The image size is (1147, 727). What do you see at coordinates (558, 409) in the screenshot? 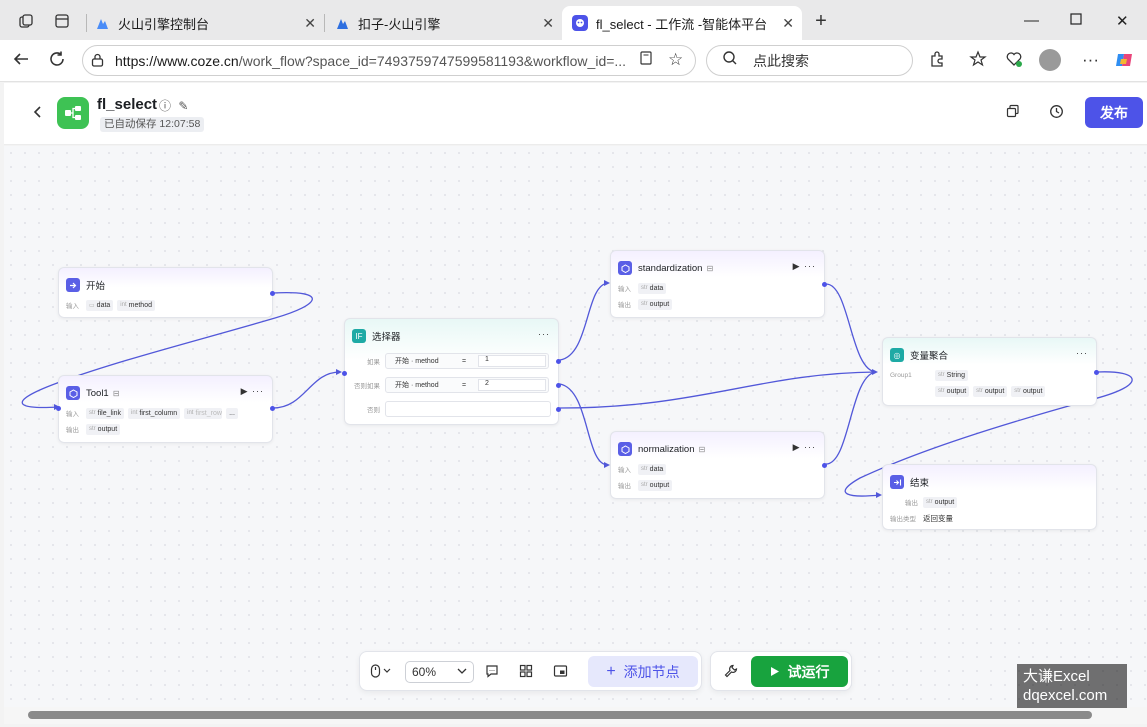
I see `else-port` at bounding box center [558, 409].